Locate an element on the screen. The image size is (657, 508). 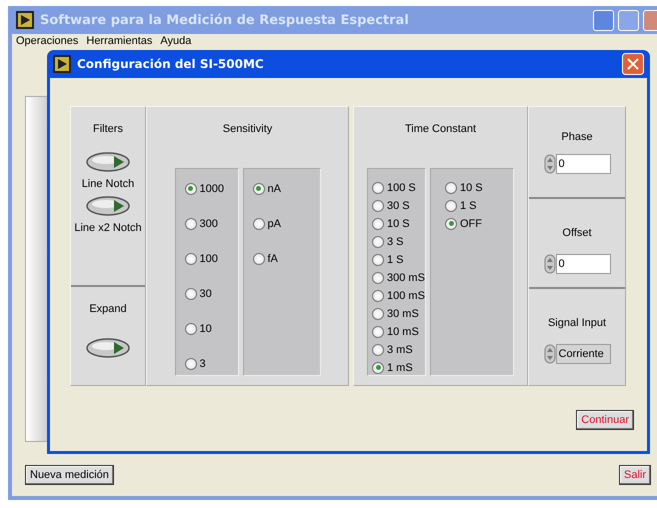
panel-title: Sensitivity is located at coordinates (247, 129).